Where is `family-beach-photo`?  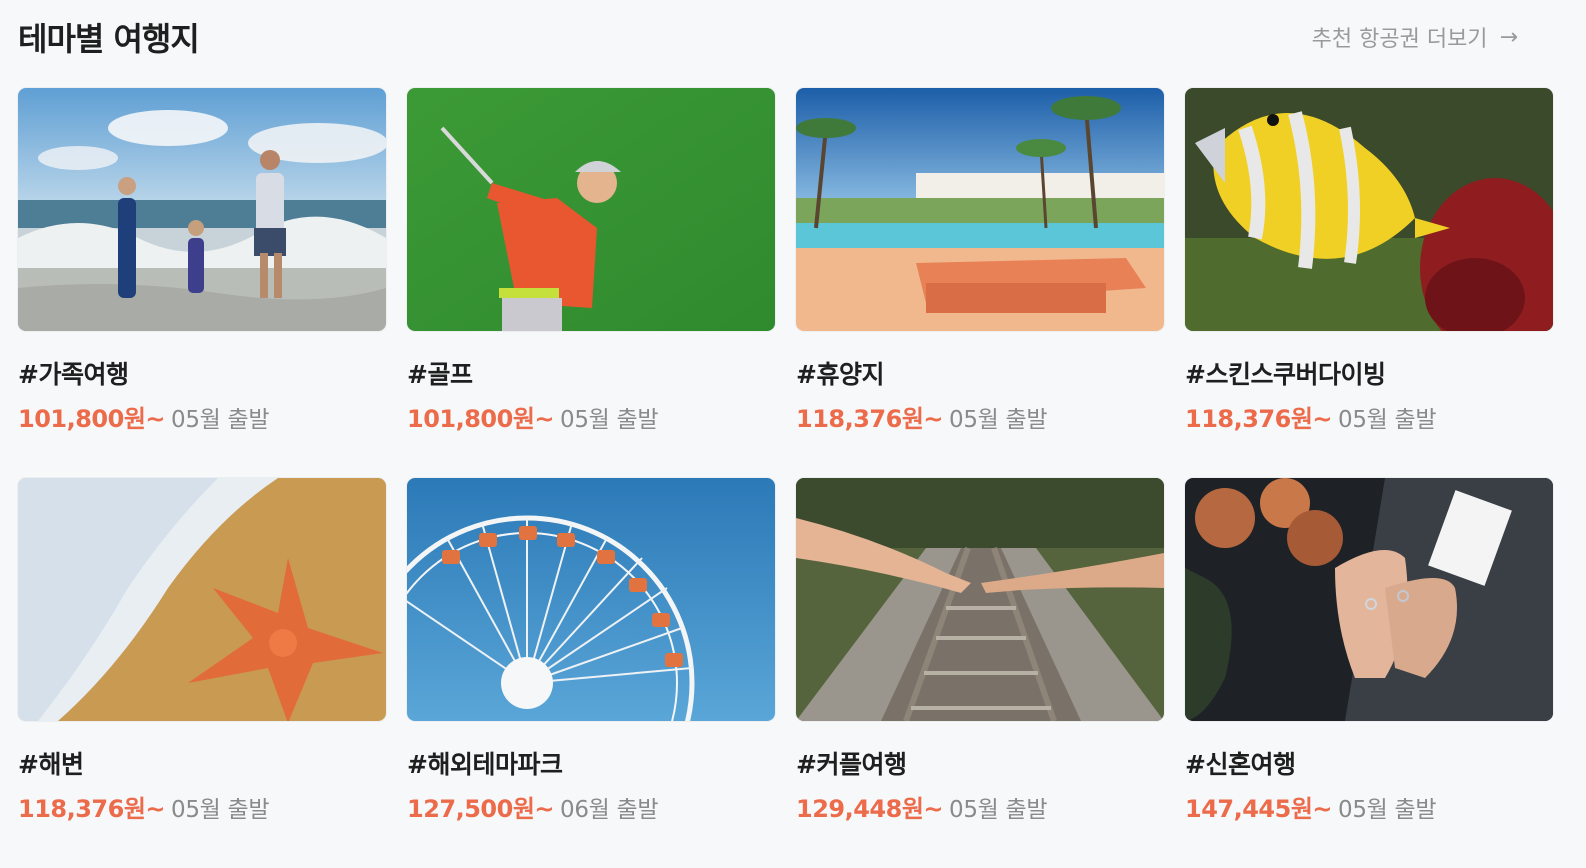
family-beach-photo is located at coordinates (202, 209).